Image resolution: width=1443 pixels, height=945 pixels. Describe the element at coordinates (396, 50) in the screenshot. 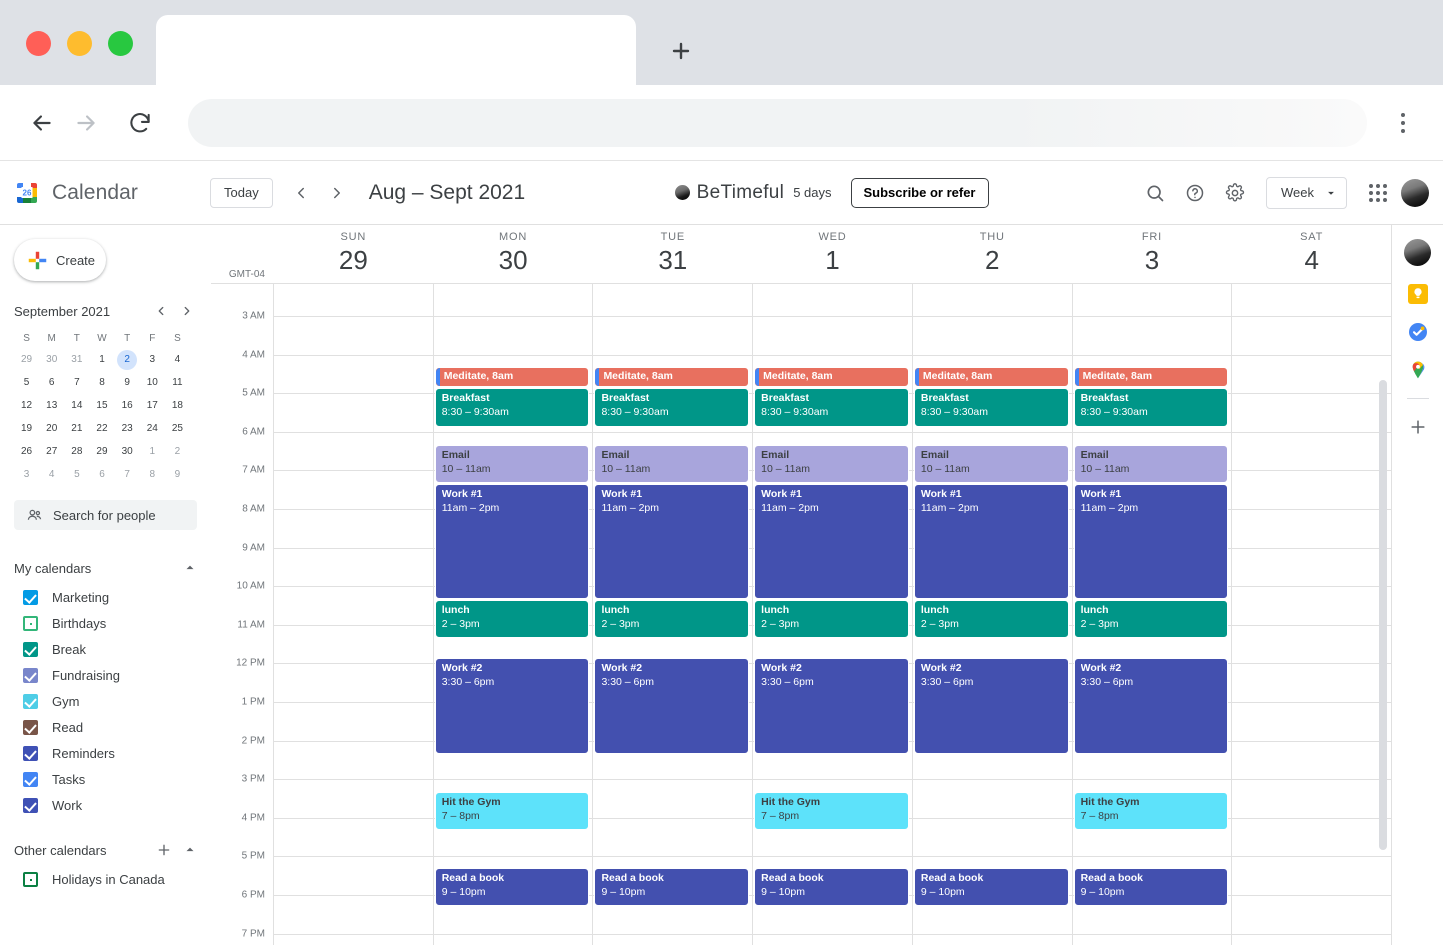

I see `browser-tab` at that location.